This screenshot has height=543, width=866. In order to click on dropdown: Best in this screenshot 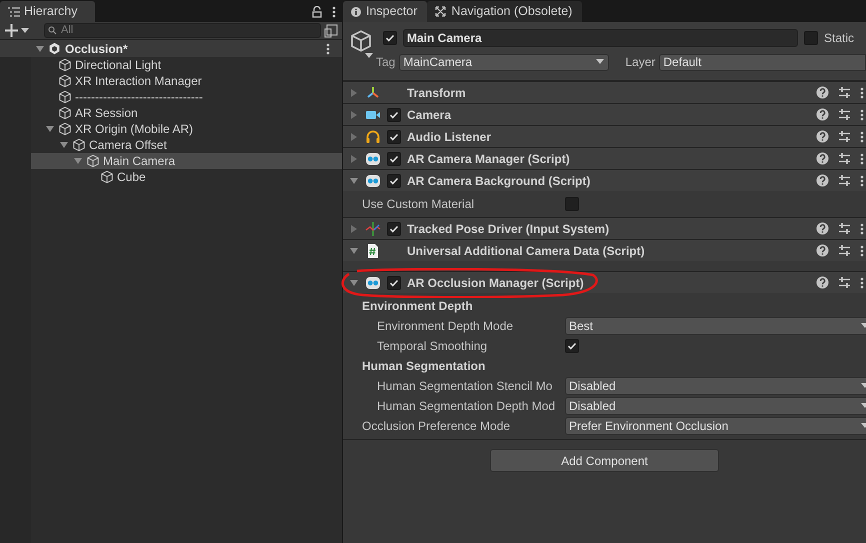, I will do `click(715, 326)`.